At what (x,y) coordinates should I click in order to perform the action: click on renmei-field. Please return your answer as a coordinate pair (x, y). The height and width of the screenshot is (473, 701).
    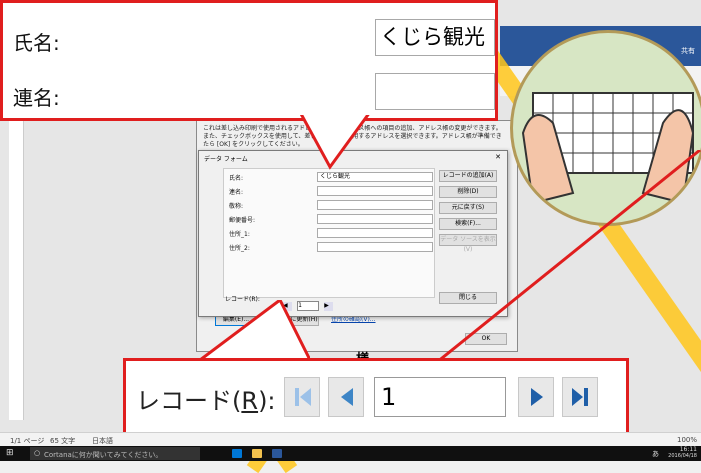
    Looking at the image, I should click on (435, 91).